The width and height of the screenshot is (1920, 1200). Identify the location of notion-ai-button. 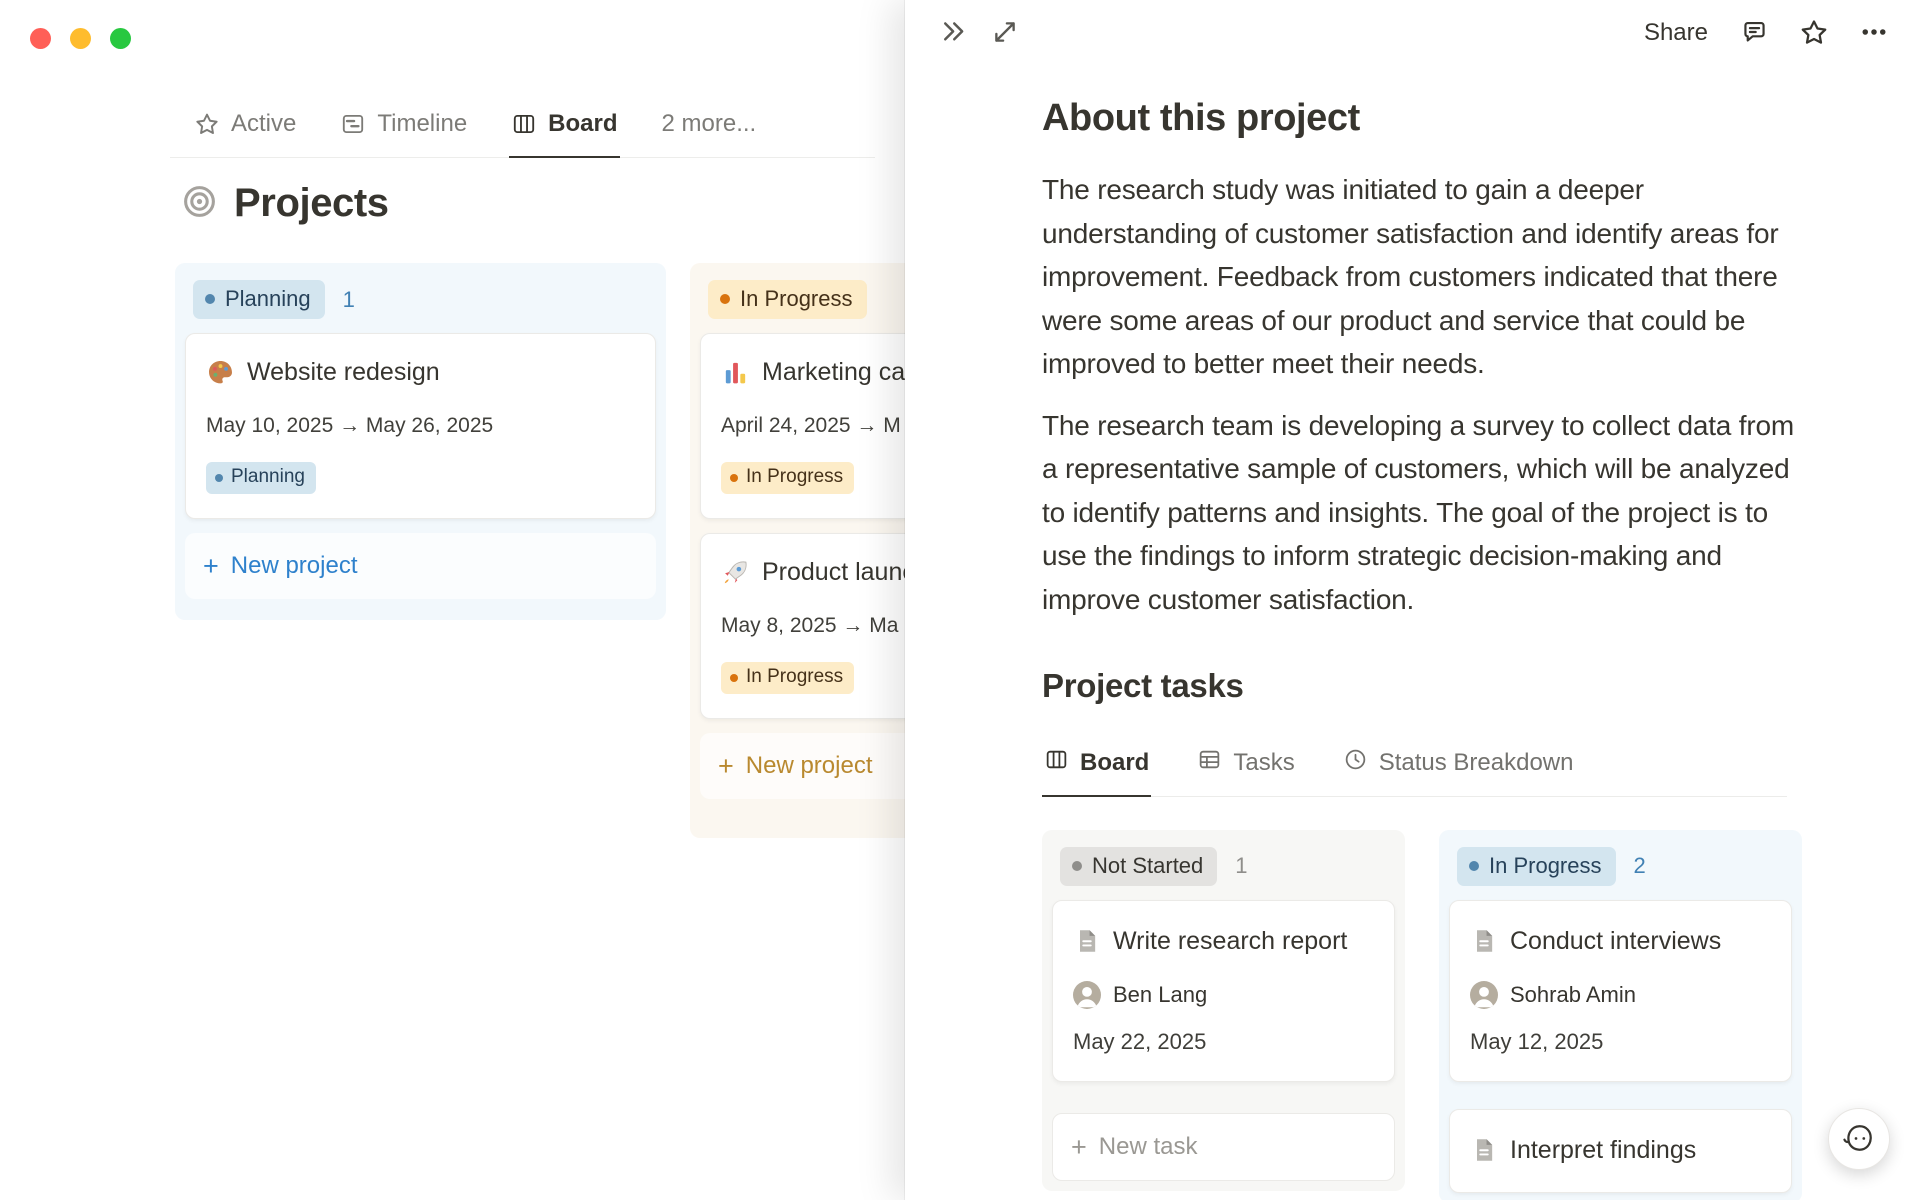
(1859, 1139).